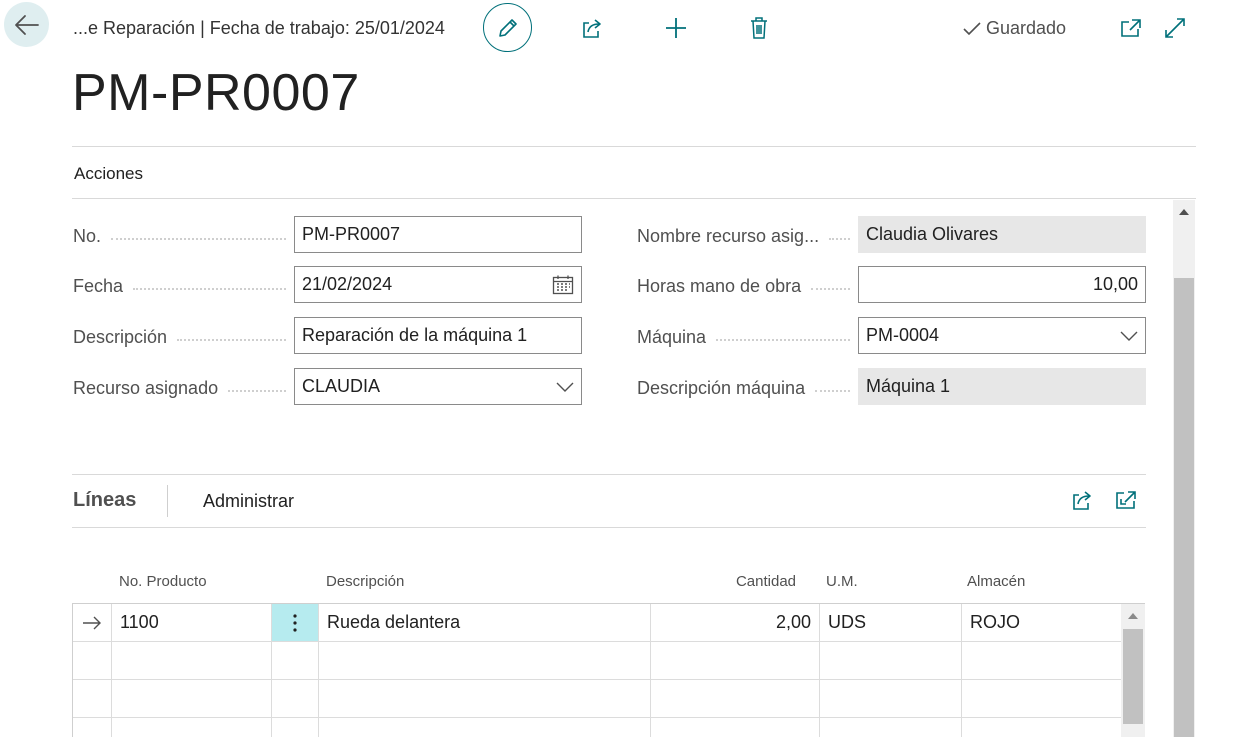 This screenshot has width=1233, height=737. I want to click on no-label: No., so click(183, 236).